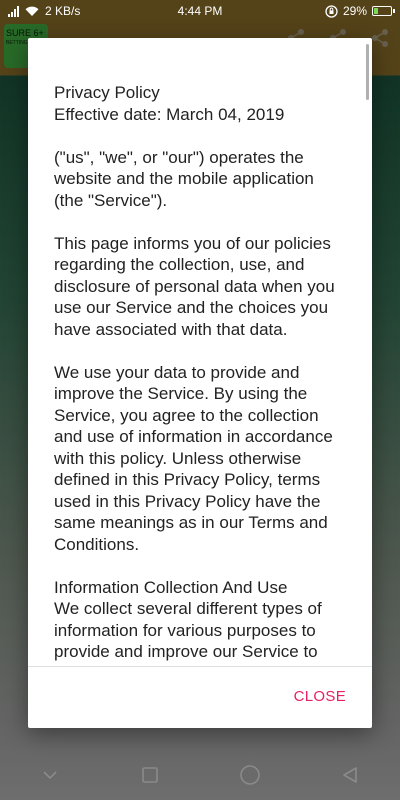  What do you see at coordinates (200, 11) in the screenshot?
I see `status-bar: 2 KB/s 4:44 PM 29%` at bounding box center [200, 11].